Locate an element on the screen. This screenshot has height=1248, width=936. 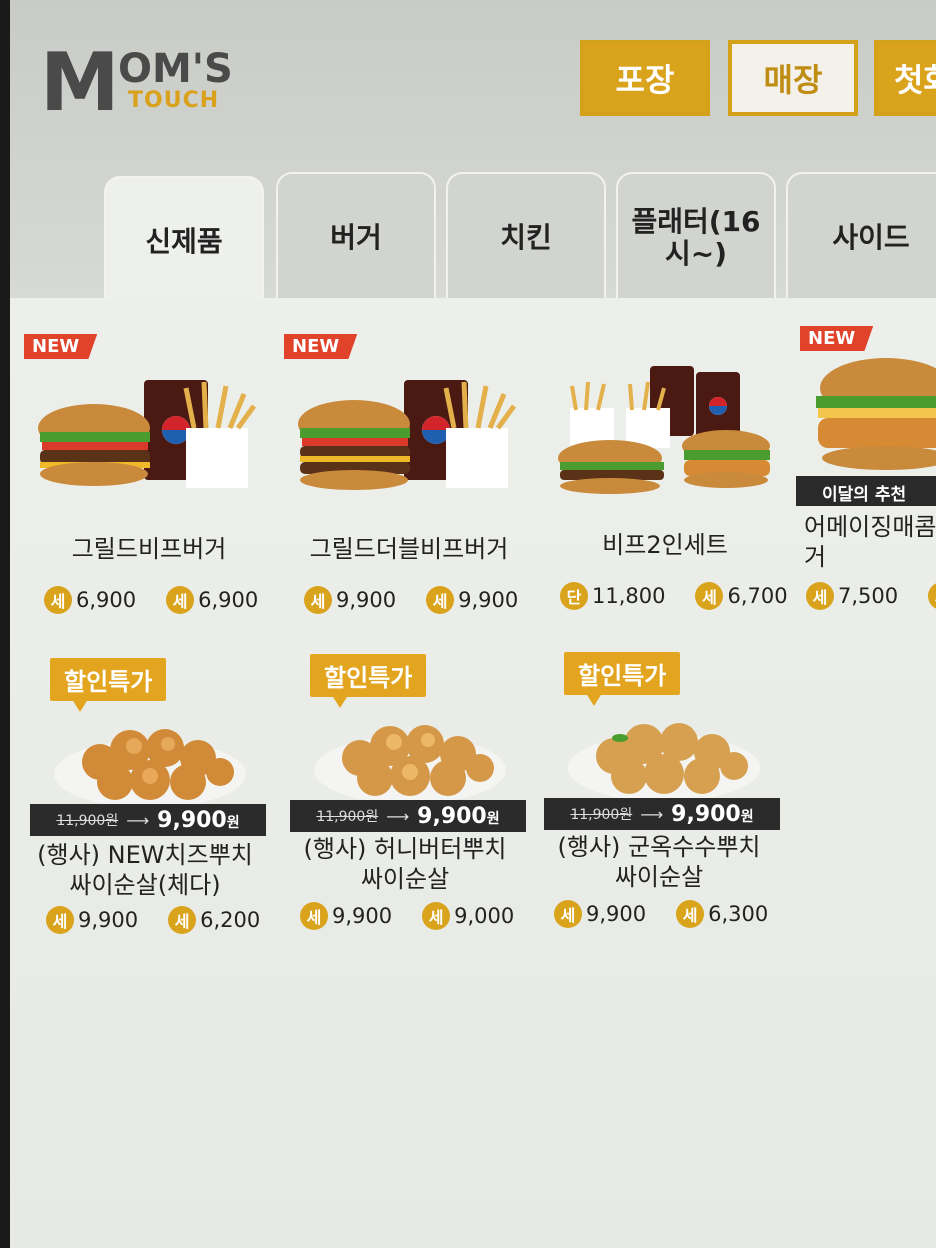
price-item: 세 7,500 is located at coordinates (852, 596).